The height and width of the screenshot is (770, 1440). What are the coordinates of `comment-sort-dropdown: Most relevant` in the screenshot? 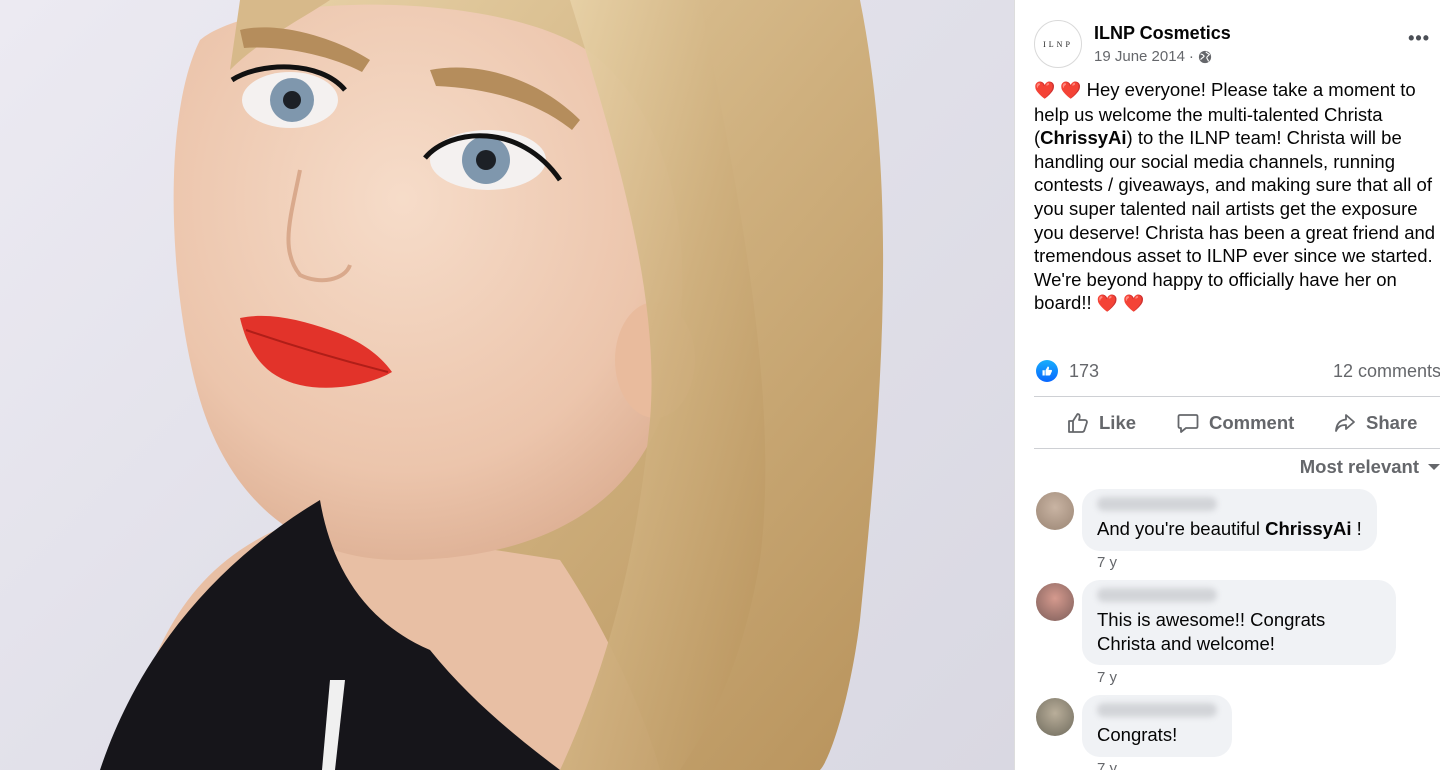 It's located at (1370, 467).